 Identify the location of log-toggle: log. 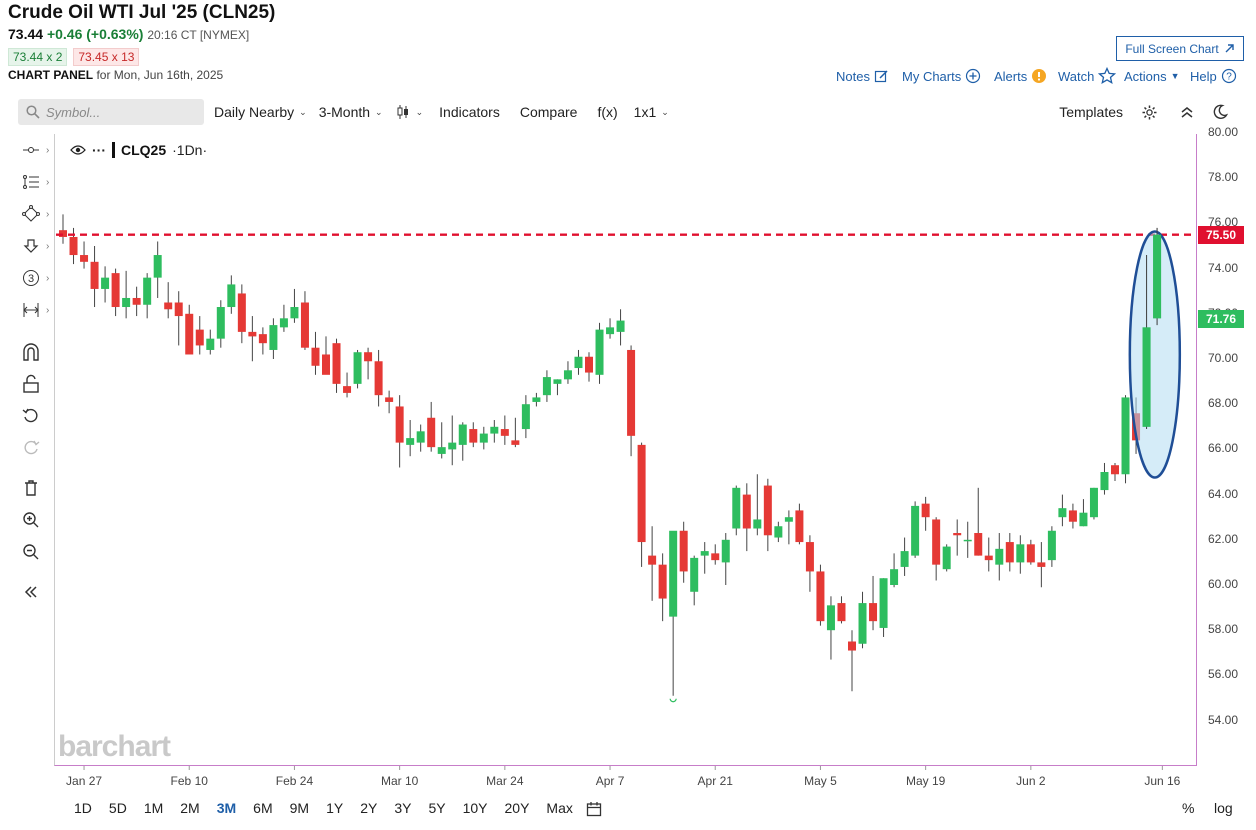
(1223, 808).